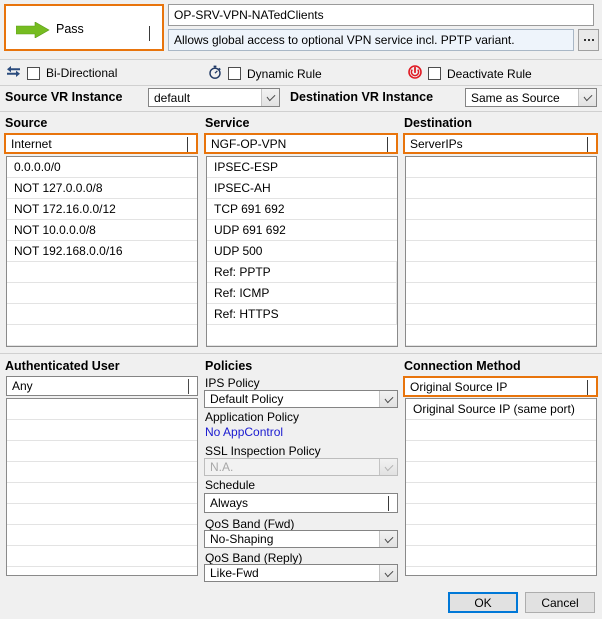 Image resolution: width=602 pixels, height=619 pixels. I want to click on application-policy-value: No AppControl, so click(244, 432).